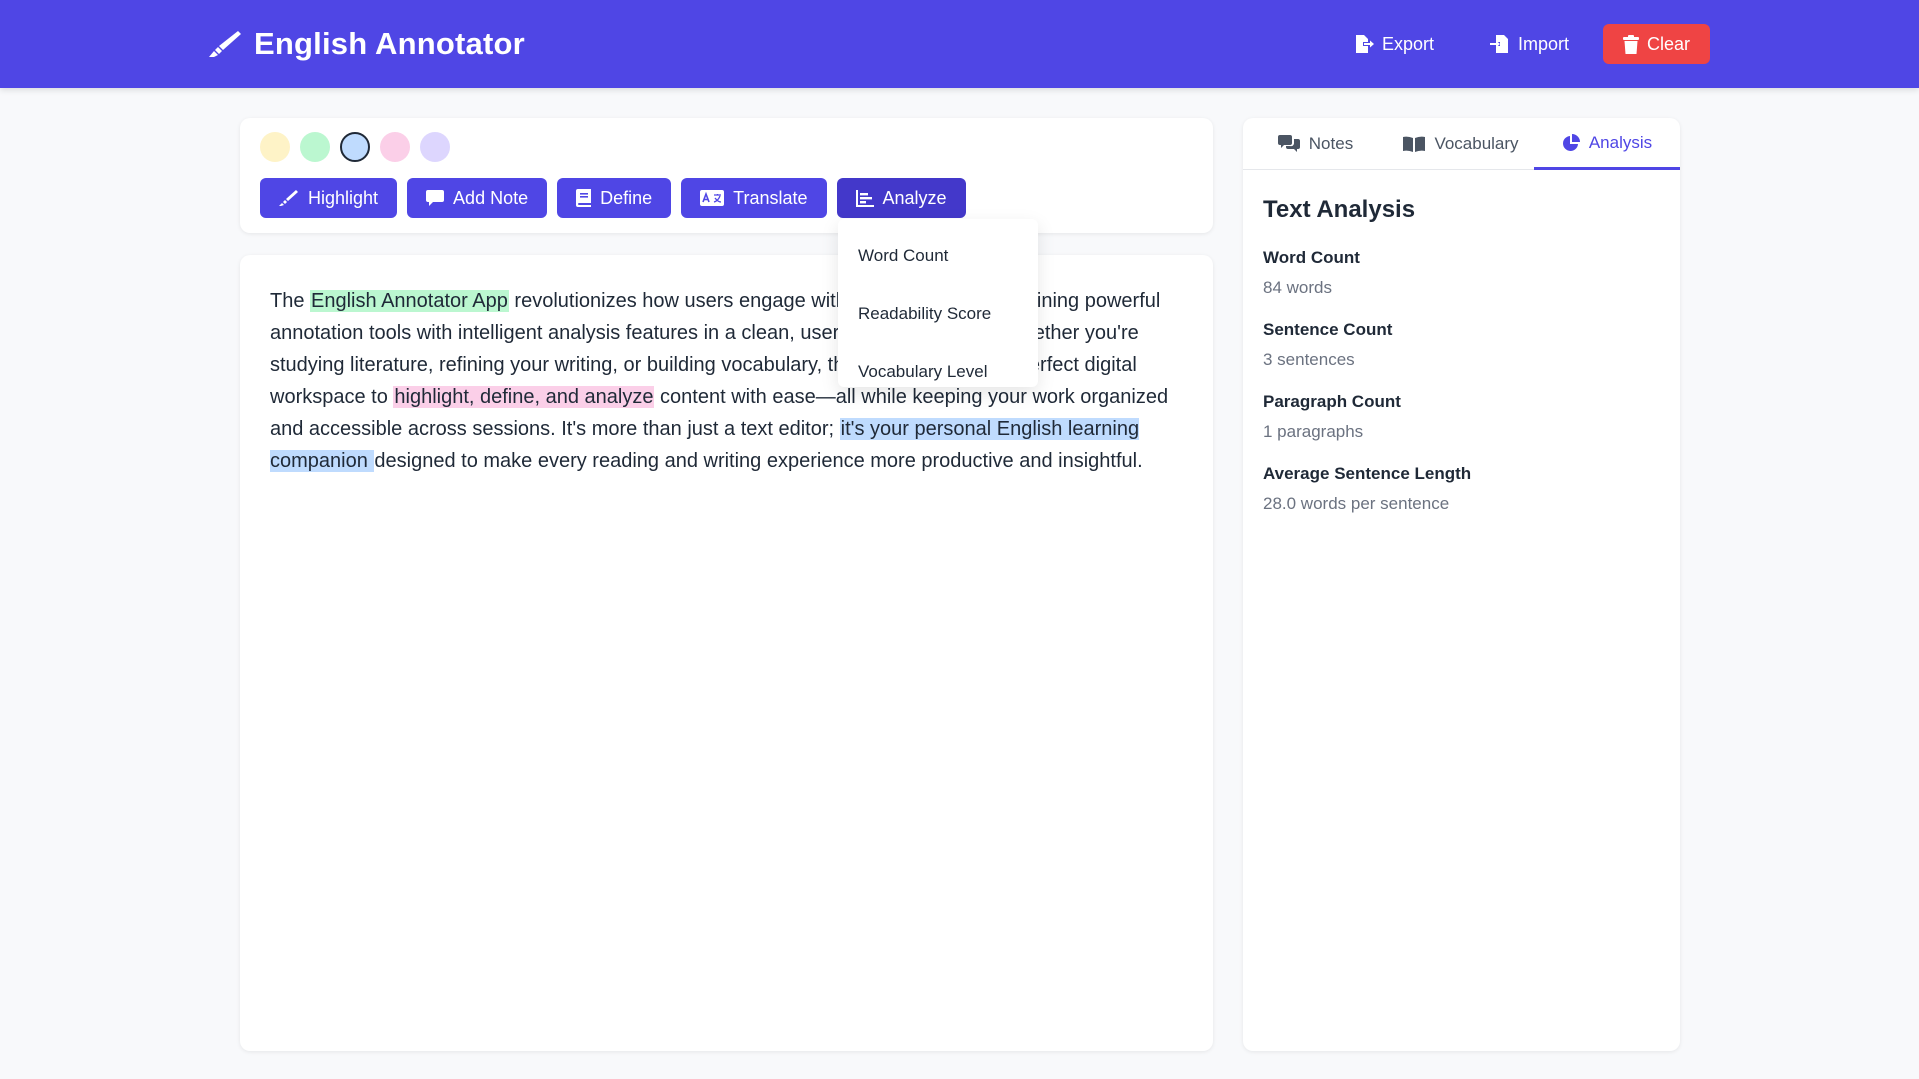  I want to click on add-note-label: Add Note, so click(491, 197).